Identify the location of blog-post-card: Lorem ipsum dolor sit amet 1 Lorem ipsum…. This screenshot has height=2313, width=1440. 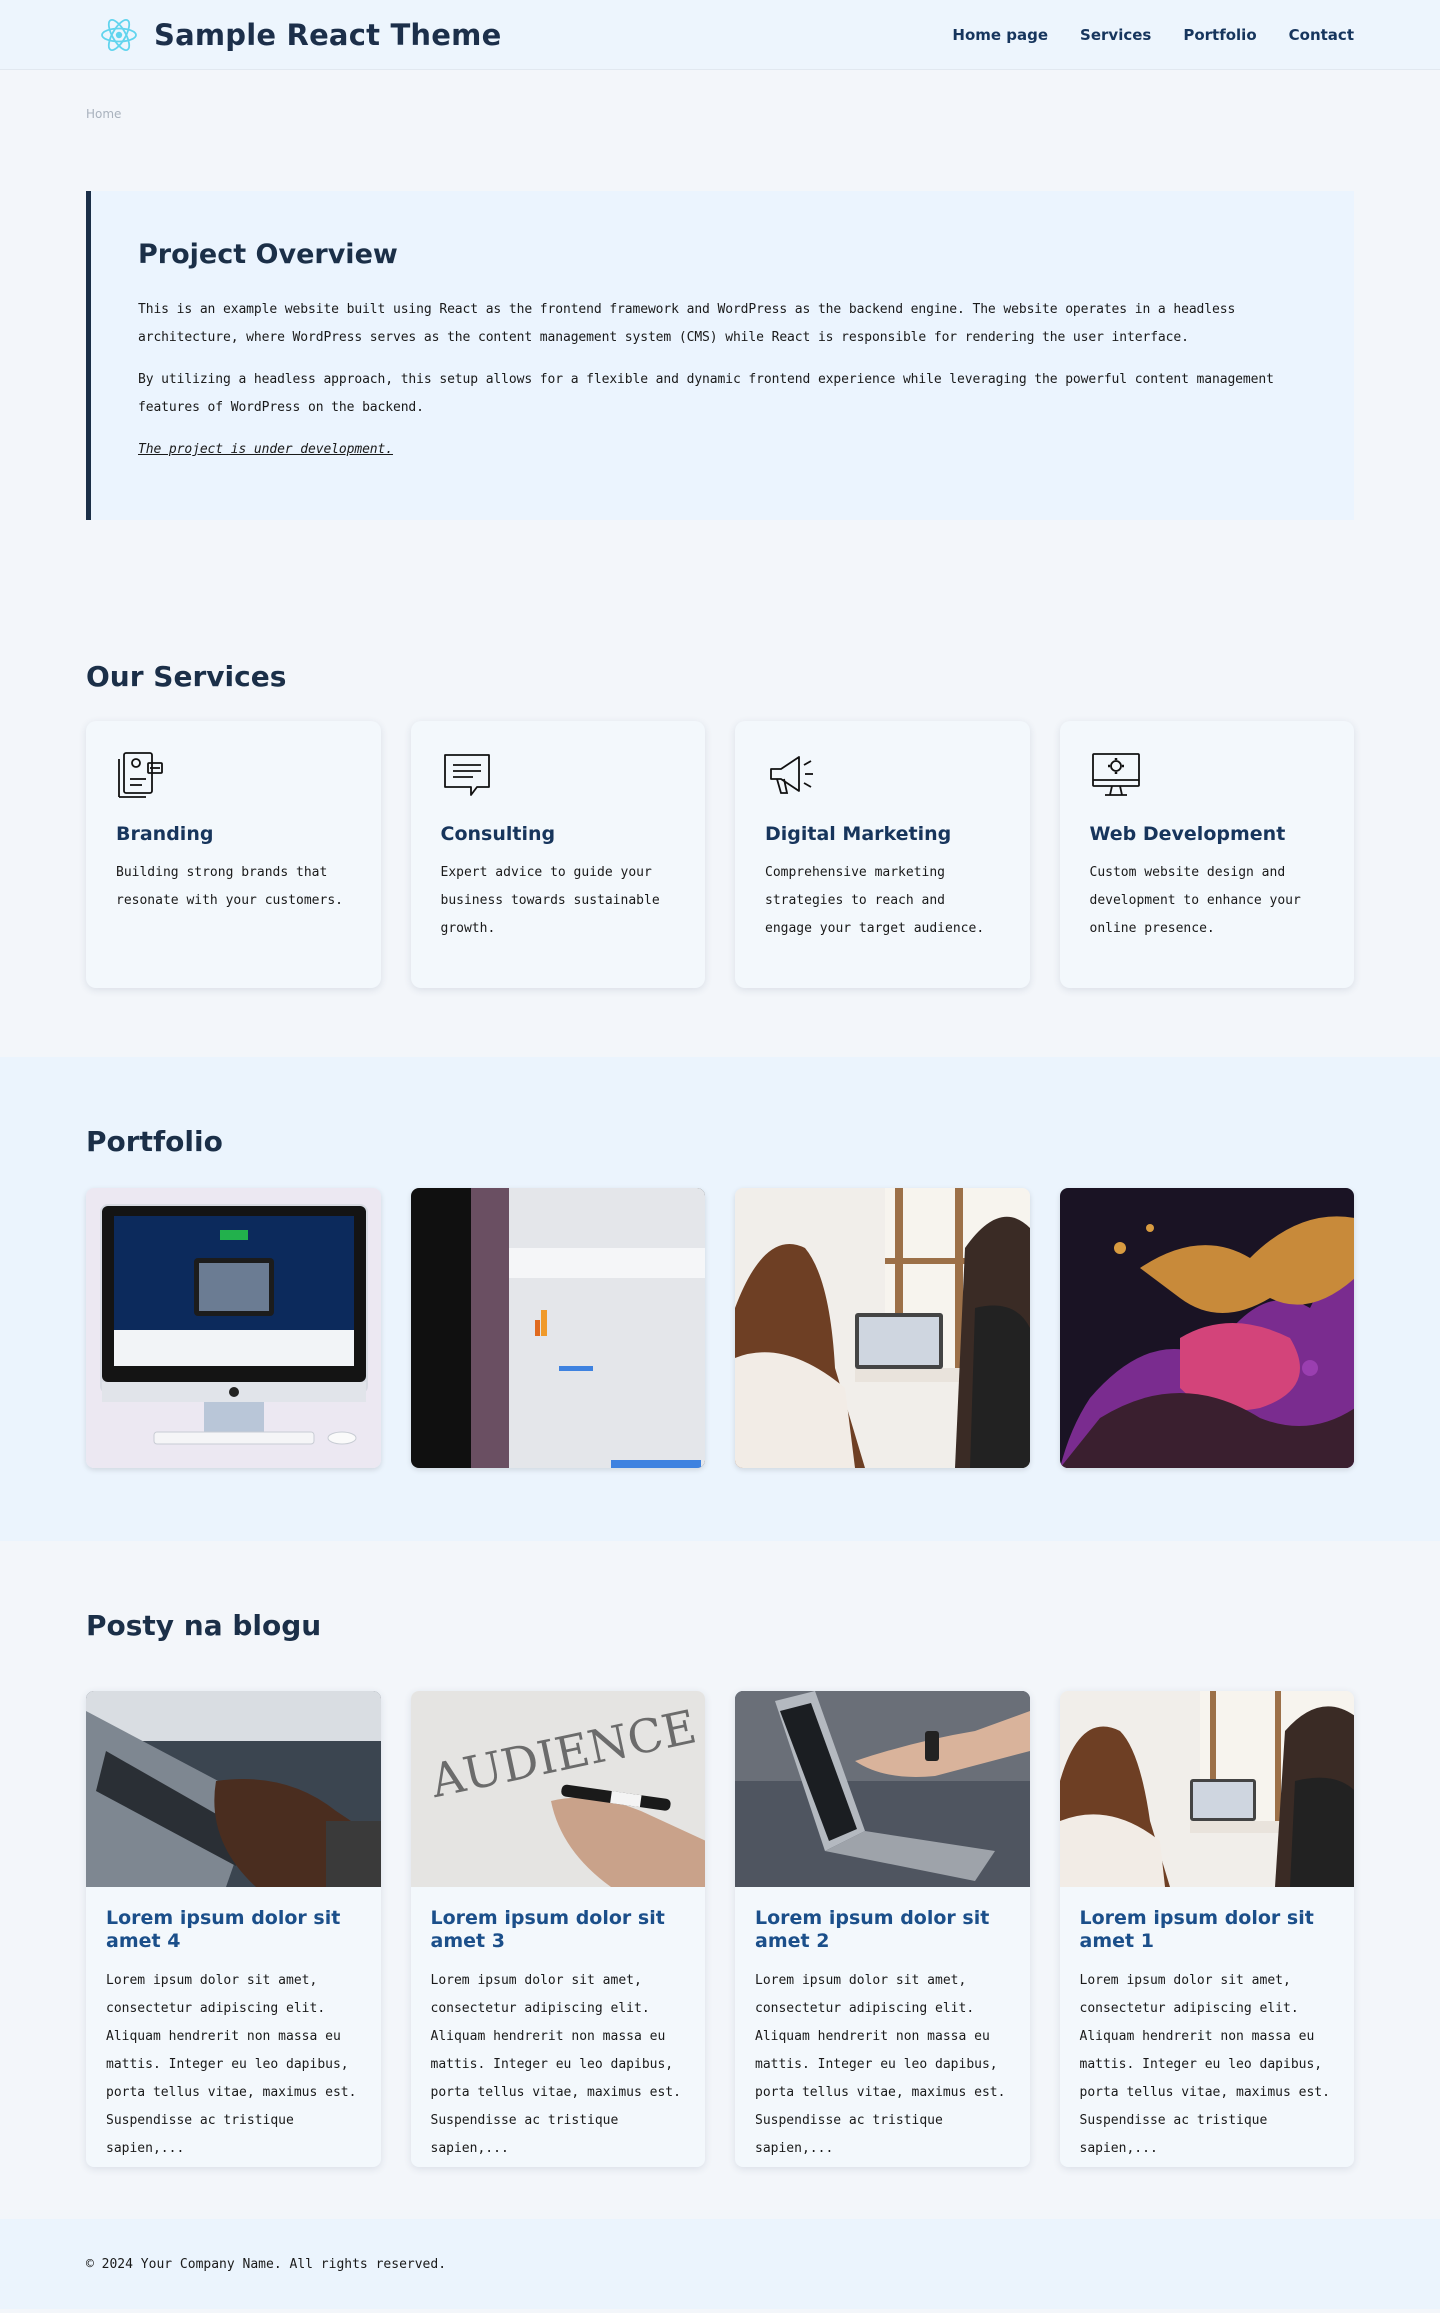
(1206, 1929).